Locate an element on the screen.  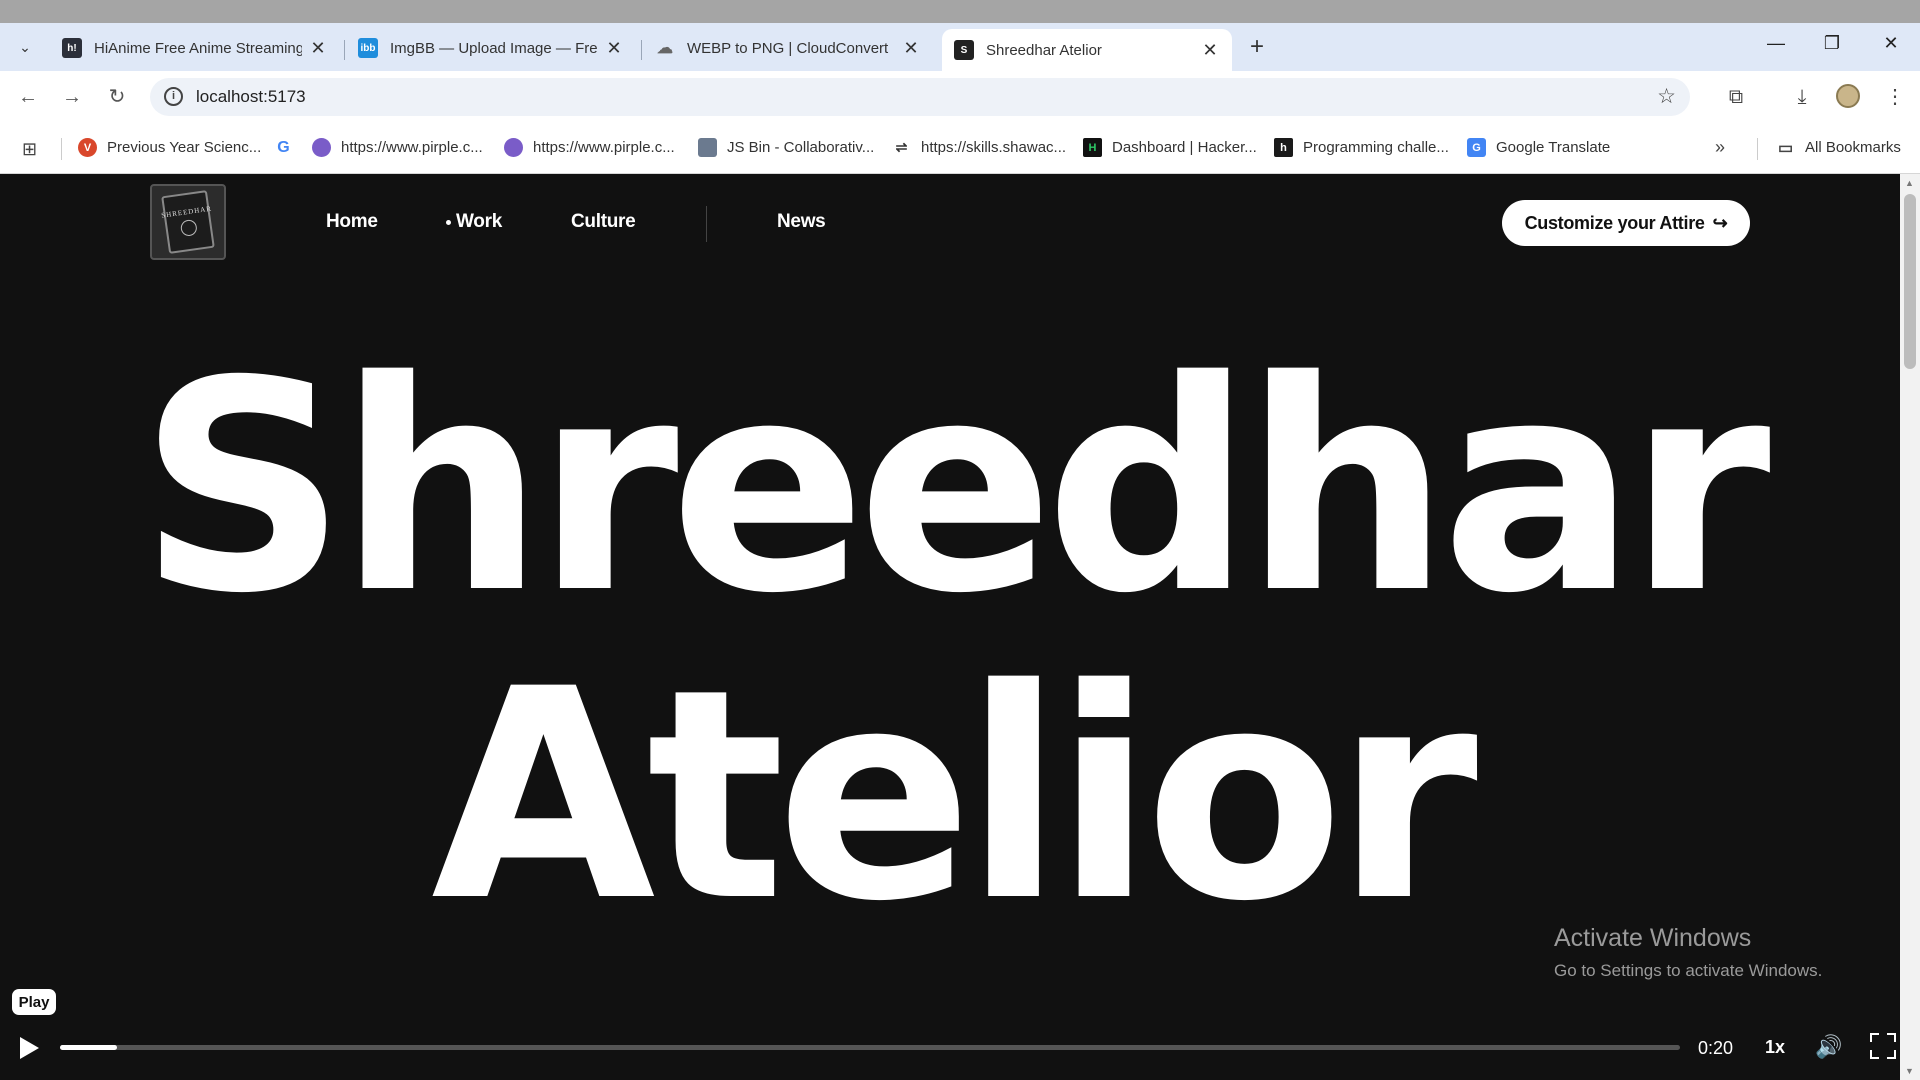
imgbb-favicon-icon: ibb is located at coordinates (368, 48).